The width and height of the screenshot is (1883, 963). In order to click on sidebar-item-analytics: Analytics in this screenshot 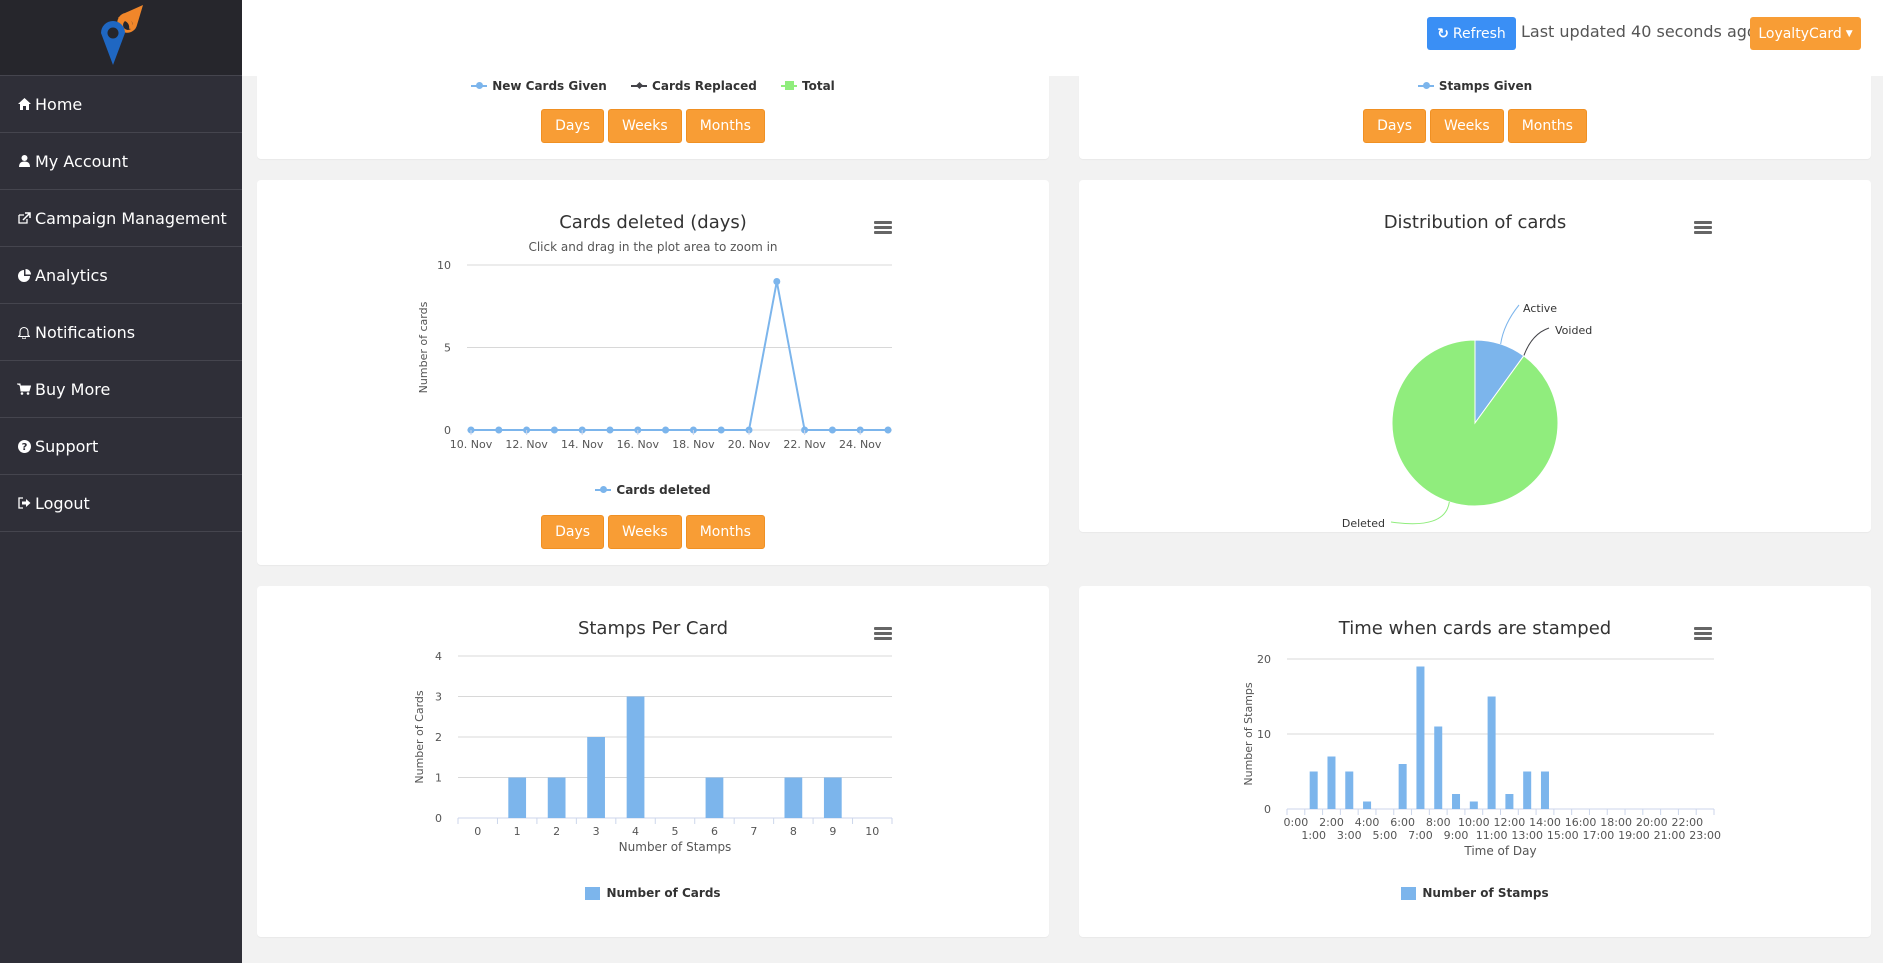, I will do `click(121, 275)`.